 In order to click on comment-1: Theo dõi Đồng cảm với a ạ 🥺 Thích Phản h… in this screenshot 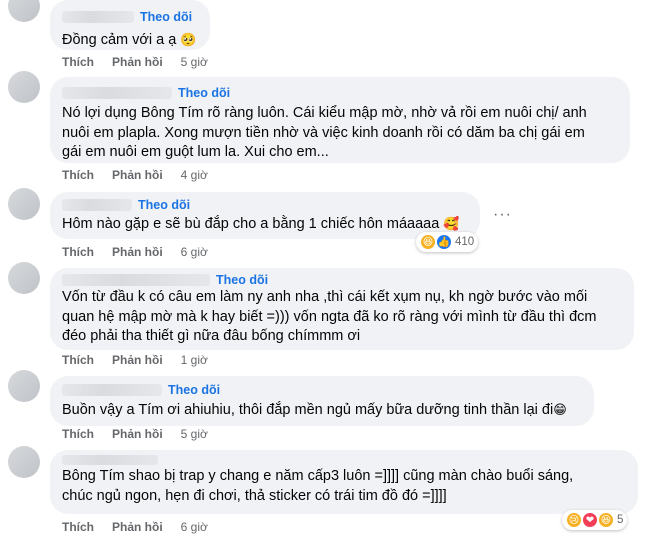, I will do `click(326, 36)`.